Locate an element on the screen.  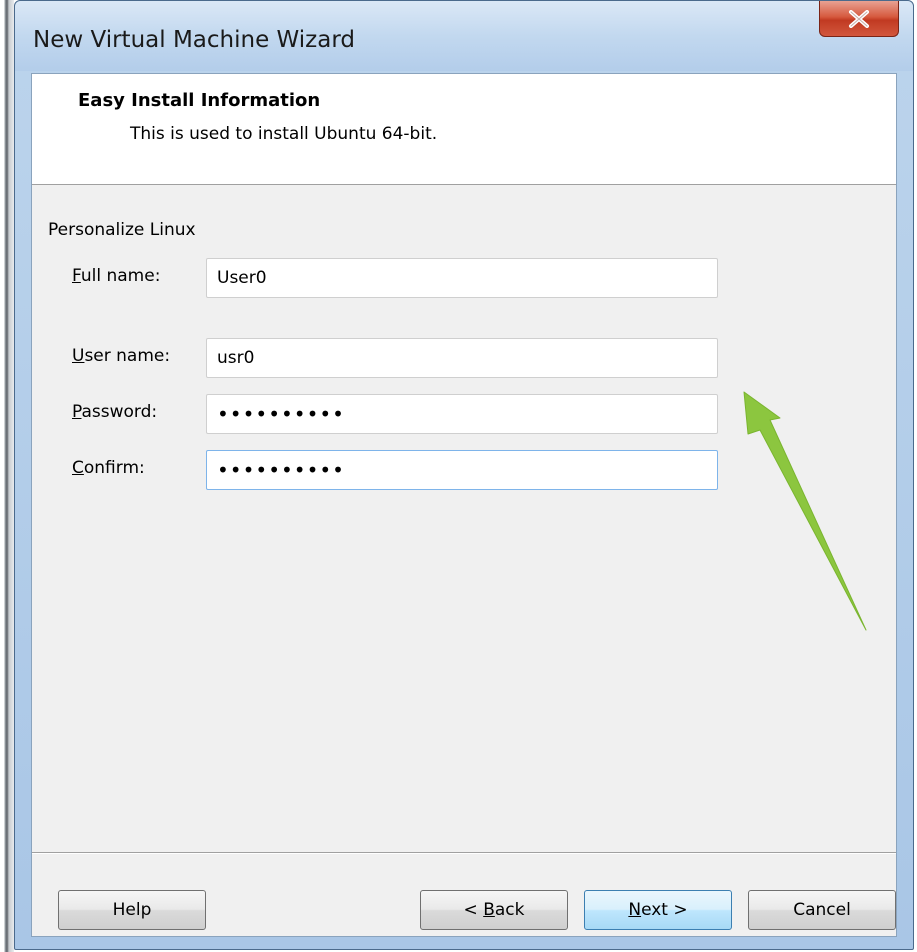
close-button is located at coordinates (859, 19).